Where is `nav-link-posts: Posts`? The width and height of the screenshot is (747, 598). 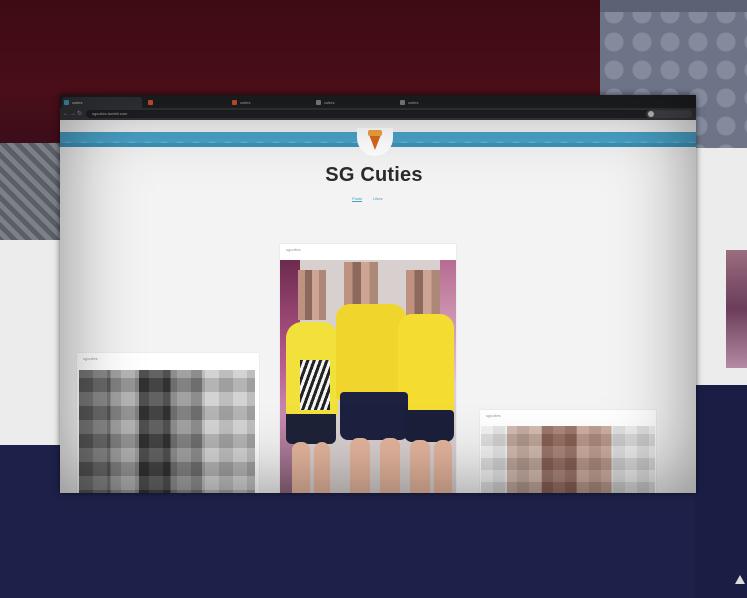 nav-link-posts: Posts is located at coordinates (357, 199).